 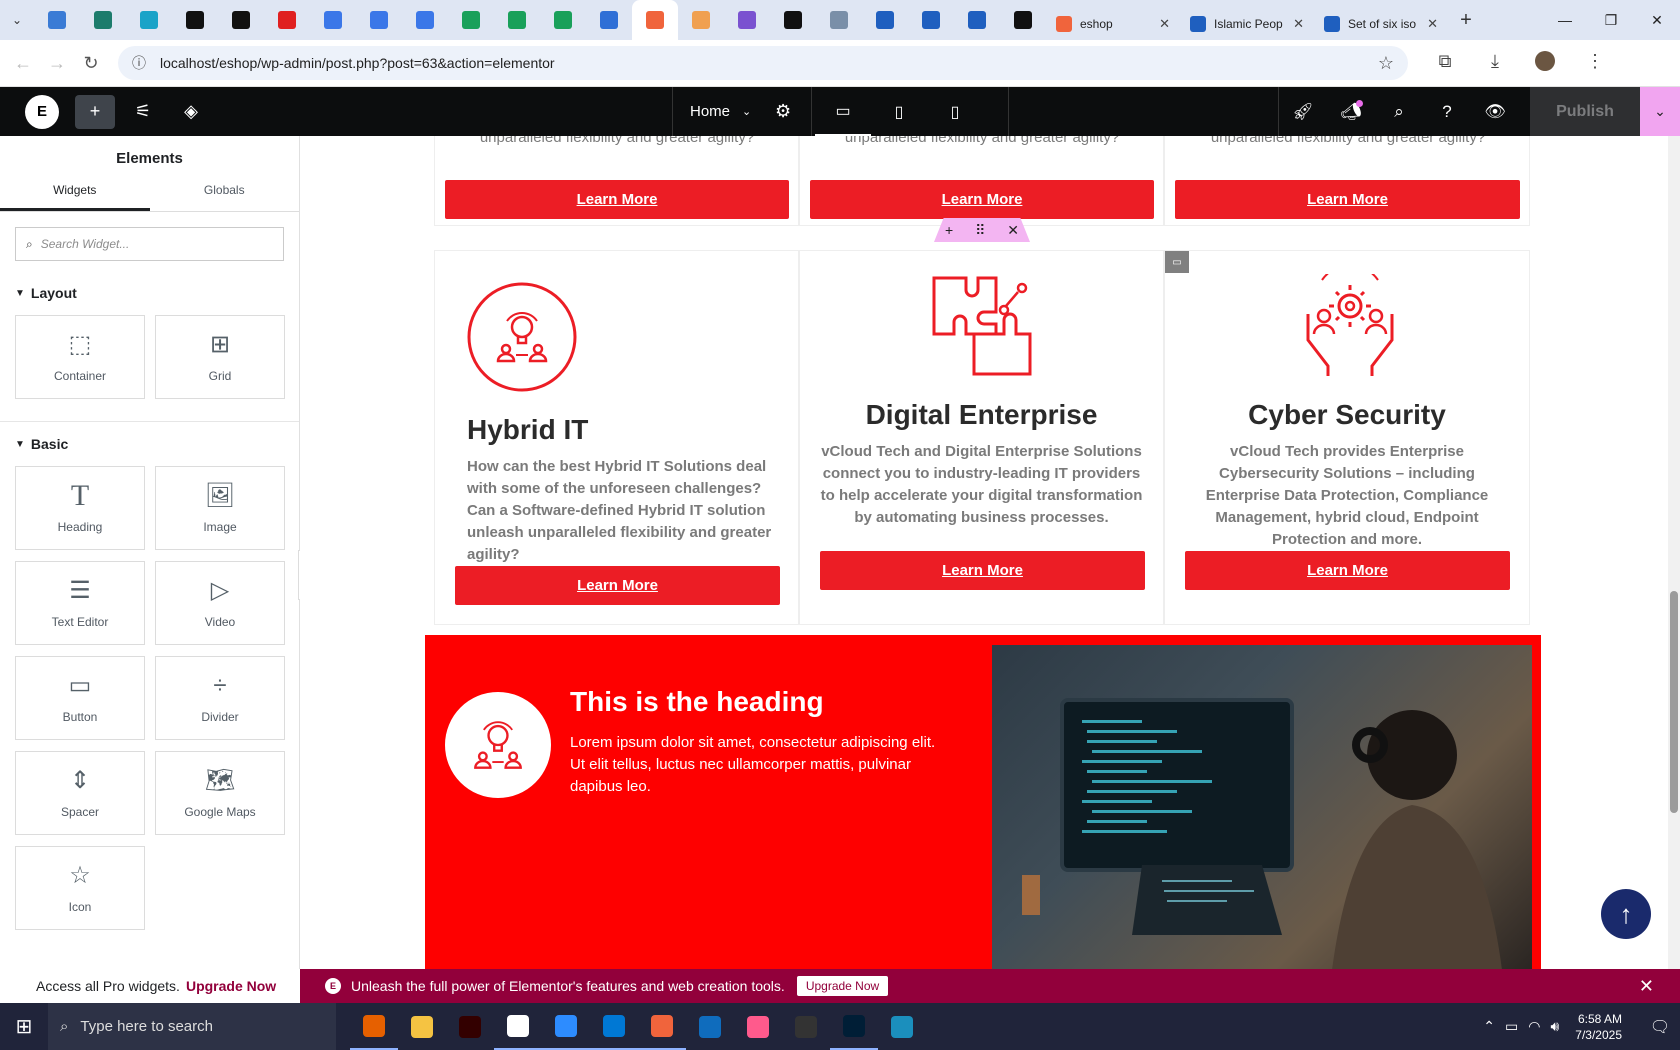 I want to click on edit-widget-icon: ▭, so click(x=1177, y=262).